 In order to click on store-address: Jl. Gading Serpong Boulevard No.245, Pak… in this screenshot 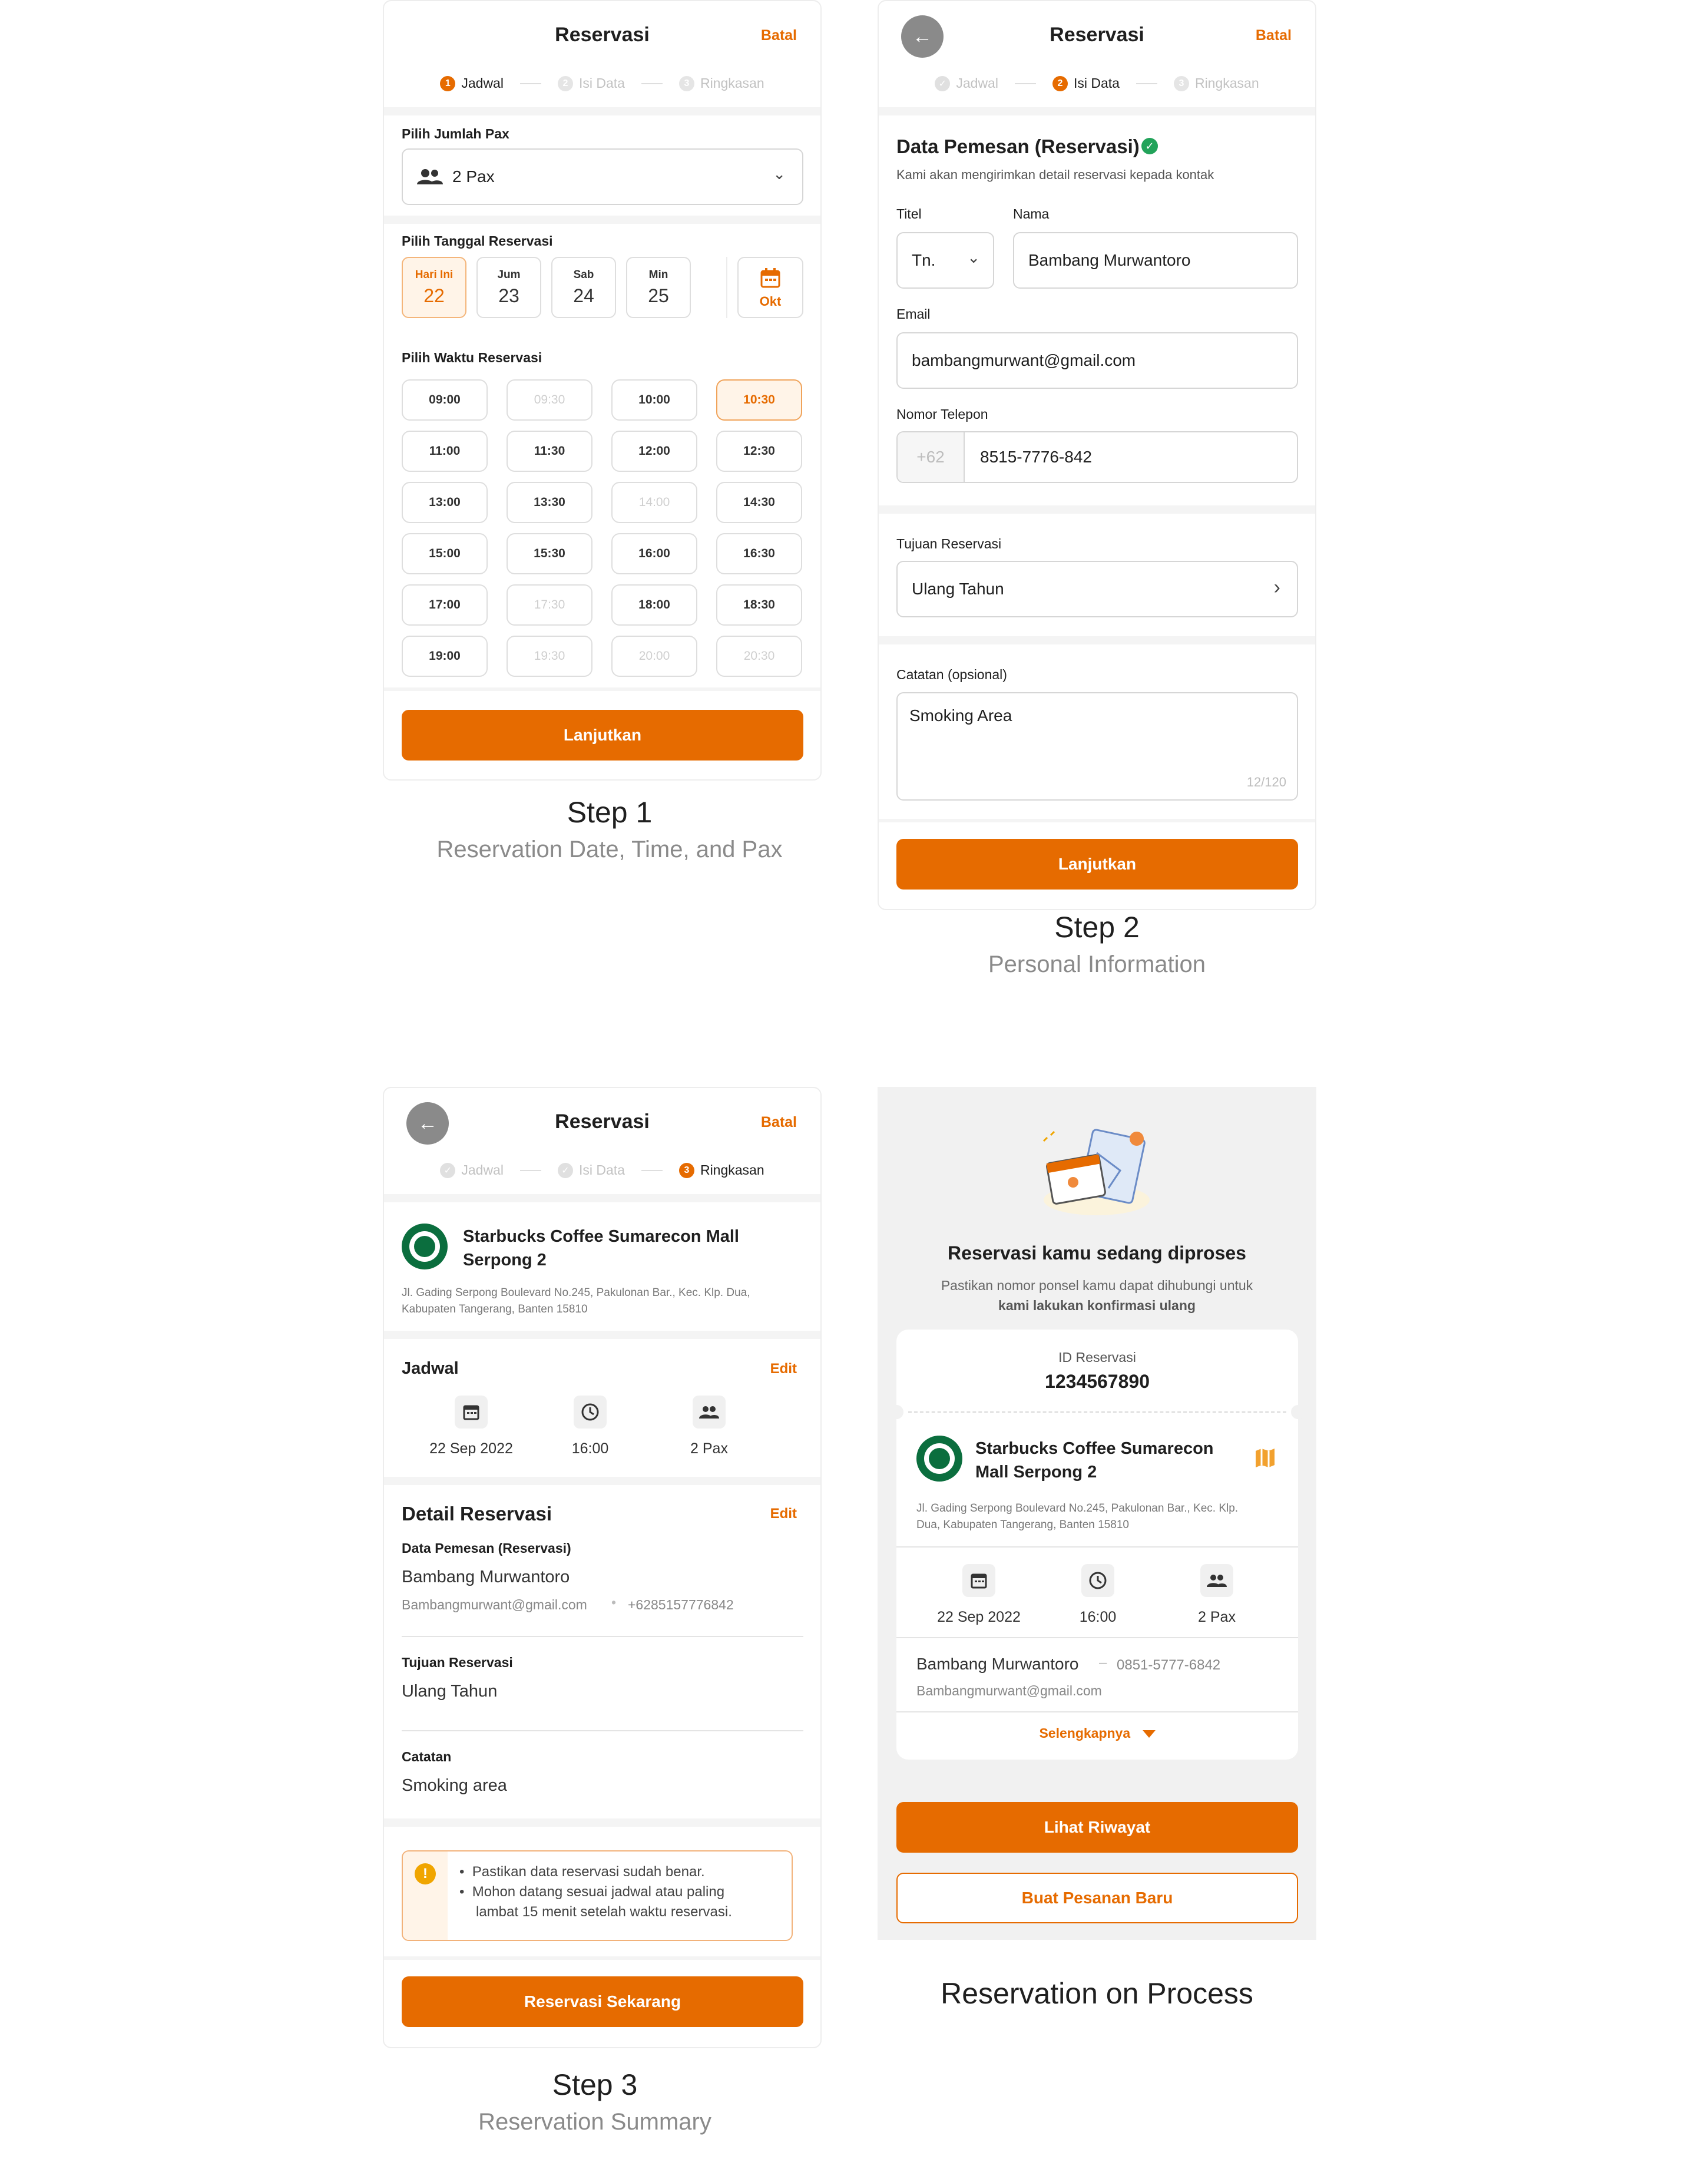, I will do `click(576, 1301)`.